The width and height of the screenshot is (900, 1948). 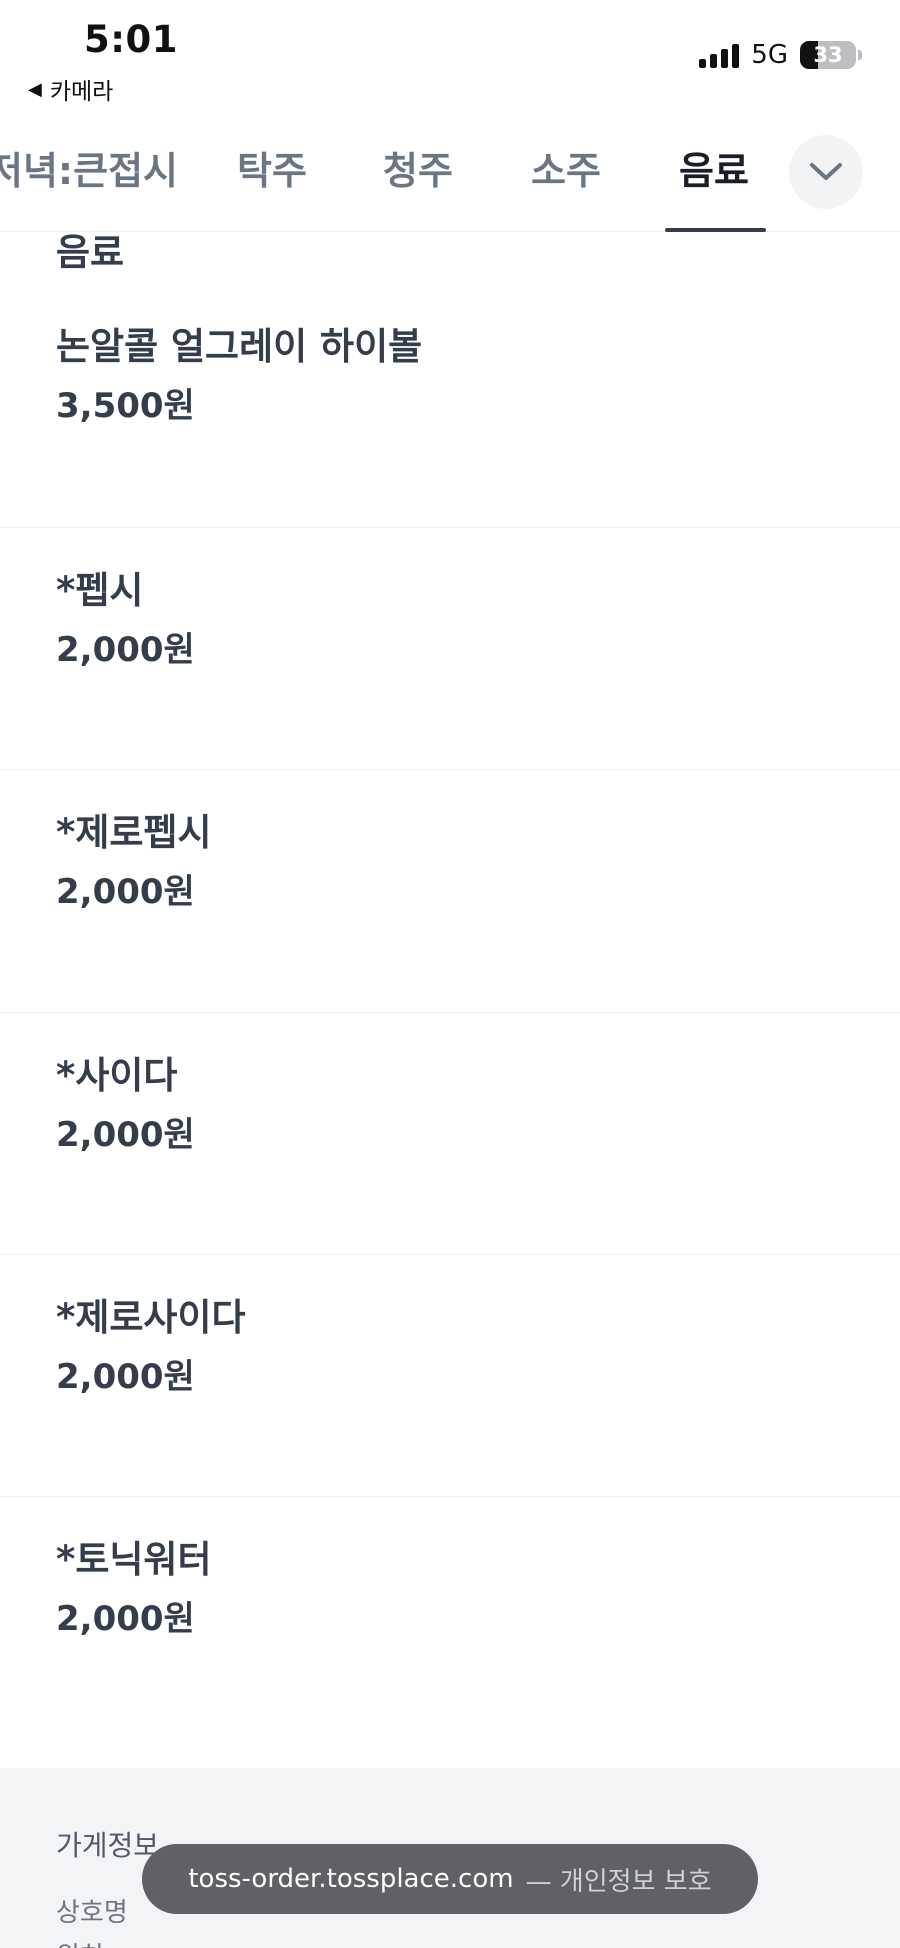 What do you see at coordinates (351, 1879) in the screenshot?
I see `url-host: toss-order.tossplace.com` at bounding box center [351, 1879].